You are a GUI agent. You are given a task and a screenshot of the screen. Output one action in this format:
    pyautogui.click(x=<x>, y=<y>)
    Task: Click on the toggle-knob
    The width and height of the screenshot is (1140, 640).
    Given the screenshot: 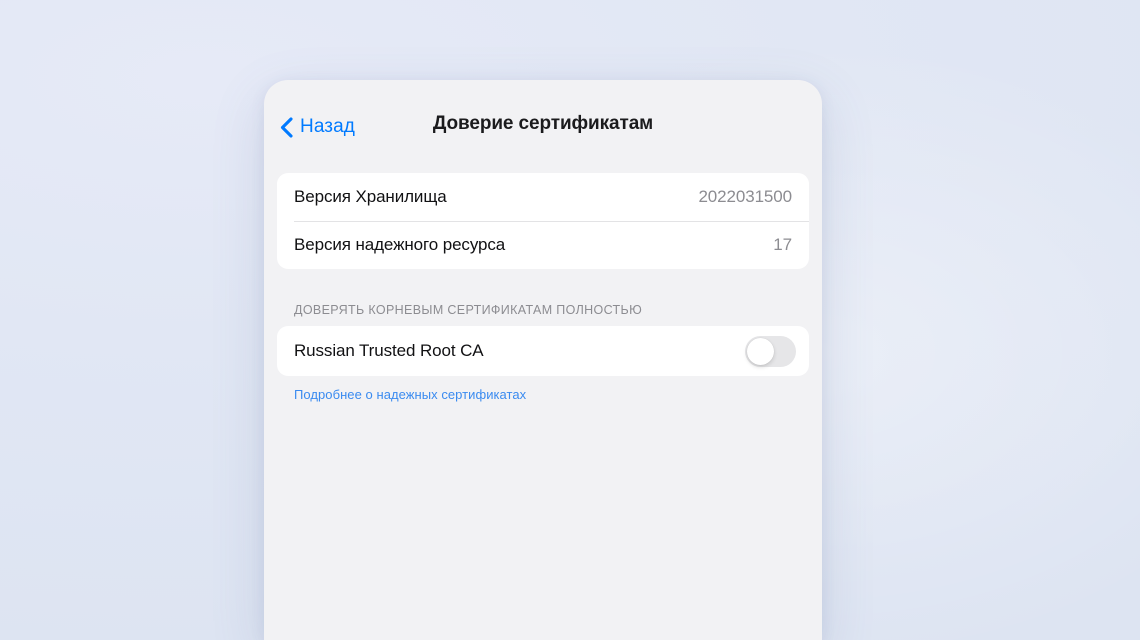 What is the action you would take?
    pyautogui.click(x=760, y=351)
    